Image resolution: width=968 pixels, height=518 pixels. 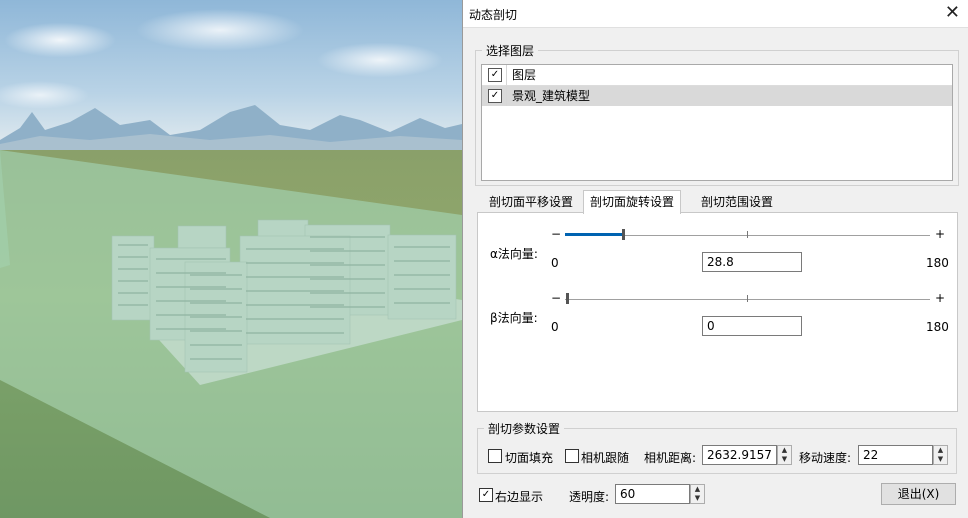 I want to click on tab-rotate-settings: 剖切面旋转设置, so click(x=632, y=202).